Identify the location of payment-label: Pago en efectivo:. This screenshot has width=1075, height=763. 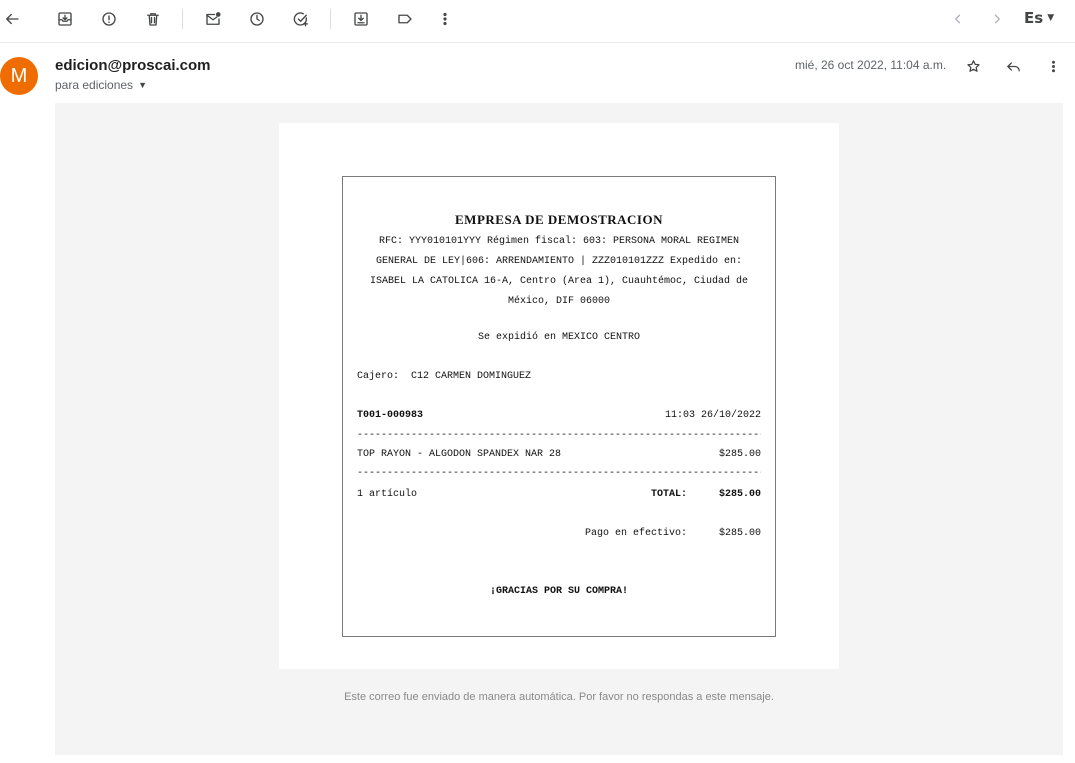
(635, 533).